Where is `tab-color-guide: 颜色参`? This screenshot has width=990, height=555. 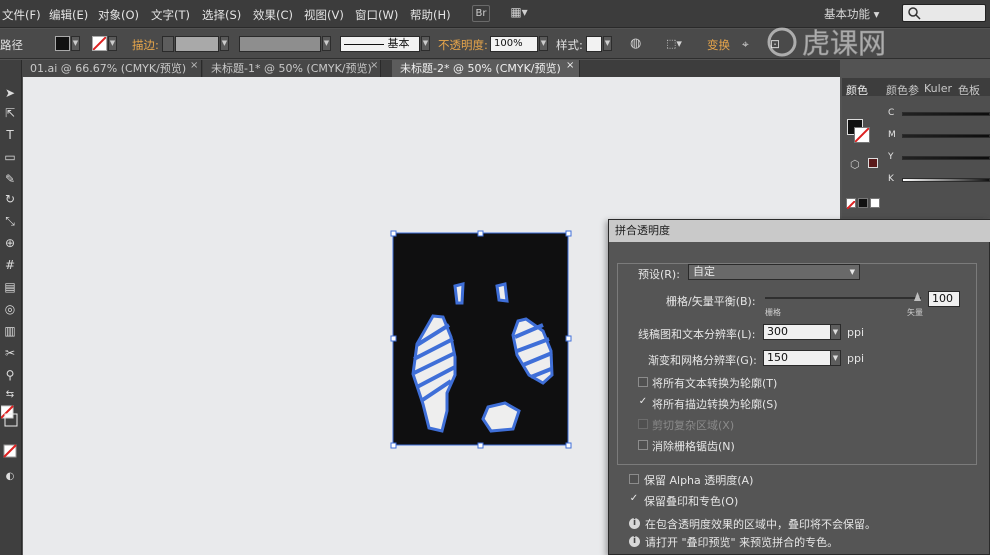 tab-color-guide: 颜色参 is located at coordinates (902, 90).